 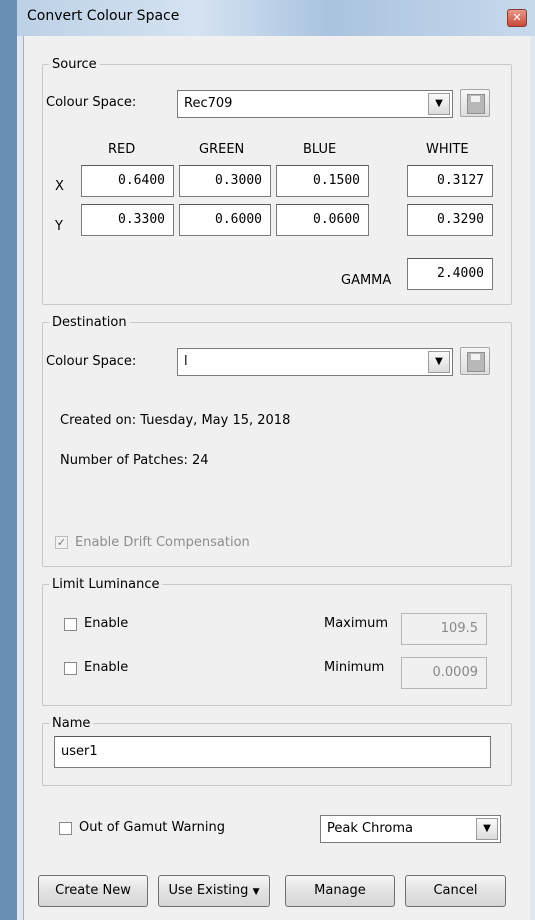 What do you see at coordinates (93, 891) in the screenshot?
I see `create-new-button: Create New` at bounding box center [93, 891].